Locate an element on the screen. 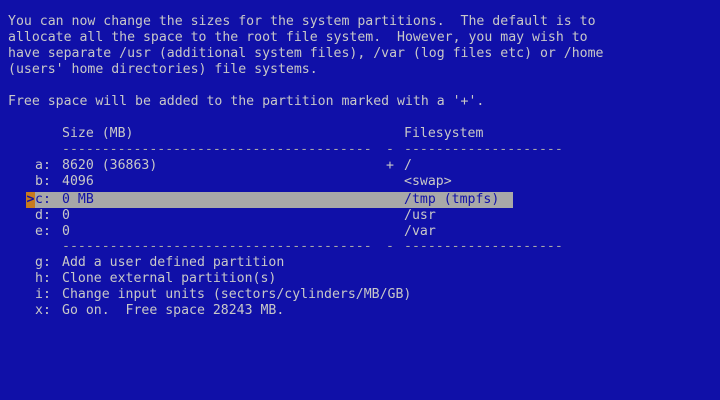 Image resolution: width=720 pixels, height=400 pixels. free-space-marker: + is located at coordinates (390, 165).